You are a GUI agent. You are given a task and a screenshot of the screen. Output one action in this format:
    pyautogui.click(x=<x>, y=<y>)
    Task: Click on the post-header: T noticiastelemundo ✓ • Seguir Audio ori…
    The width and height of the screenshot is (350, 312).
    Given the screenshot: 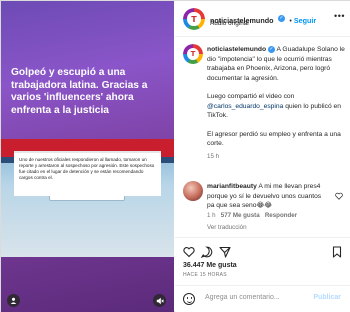 What is the action you would take?
    pyautogui.click(x=262, y=19)
    